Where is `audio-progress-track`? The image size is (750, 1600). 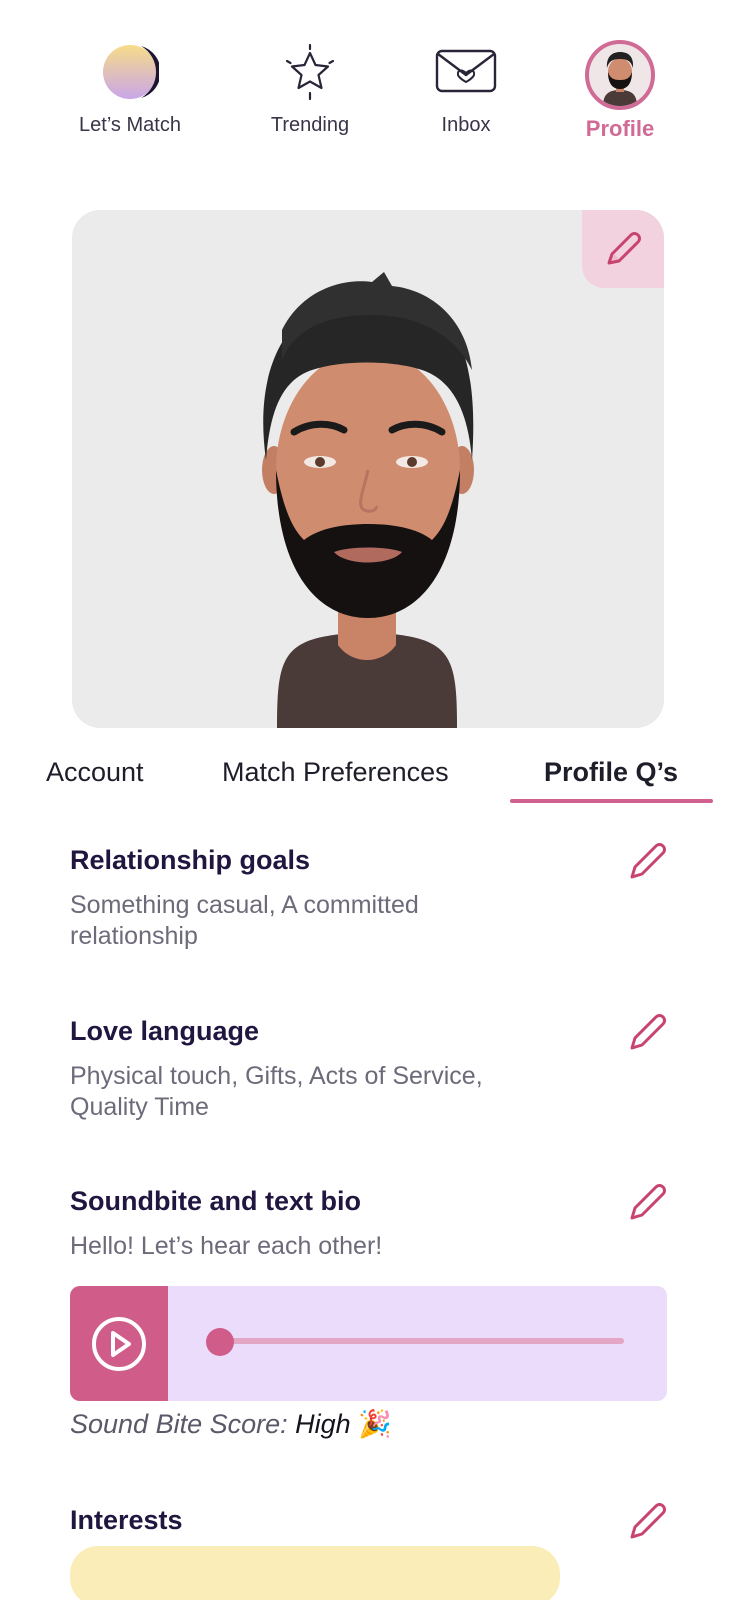 audio-progress-track is located at coordinates (422, 1341).